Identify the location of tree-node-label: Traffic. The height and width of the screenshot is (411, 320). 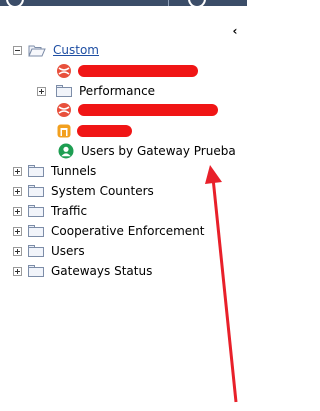
(69, 211).